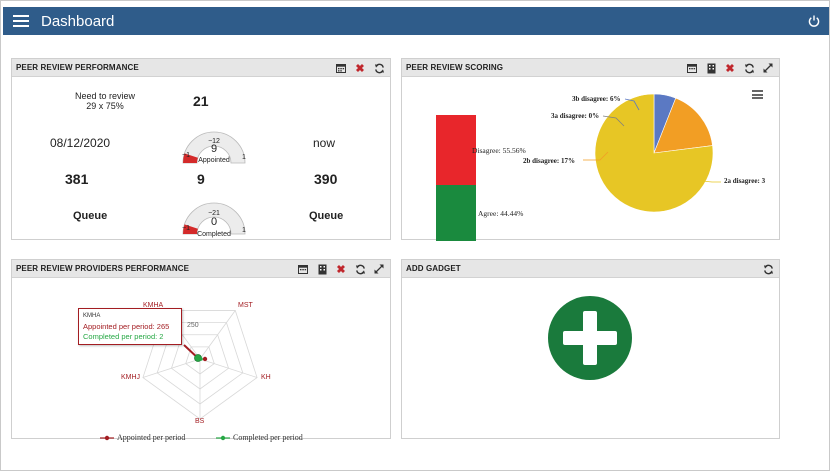 Image resolution: width=830 pixels, height=471 pixels. Describe the element at coordinates (201, 68) in the screenshot. I see `panel-header: PEER REVIEW PERFORMANCE ✖` at that location.